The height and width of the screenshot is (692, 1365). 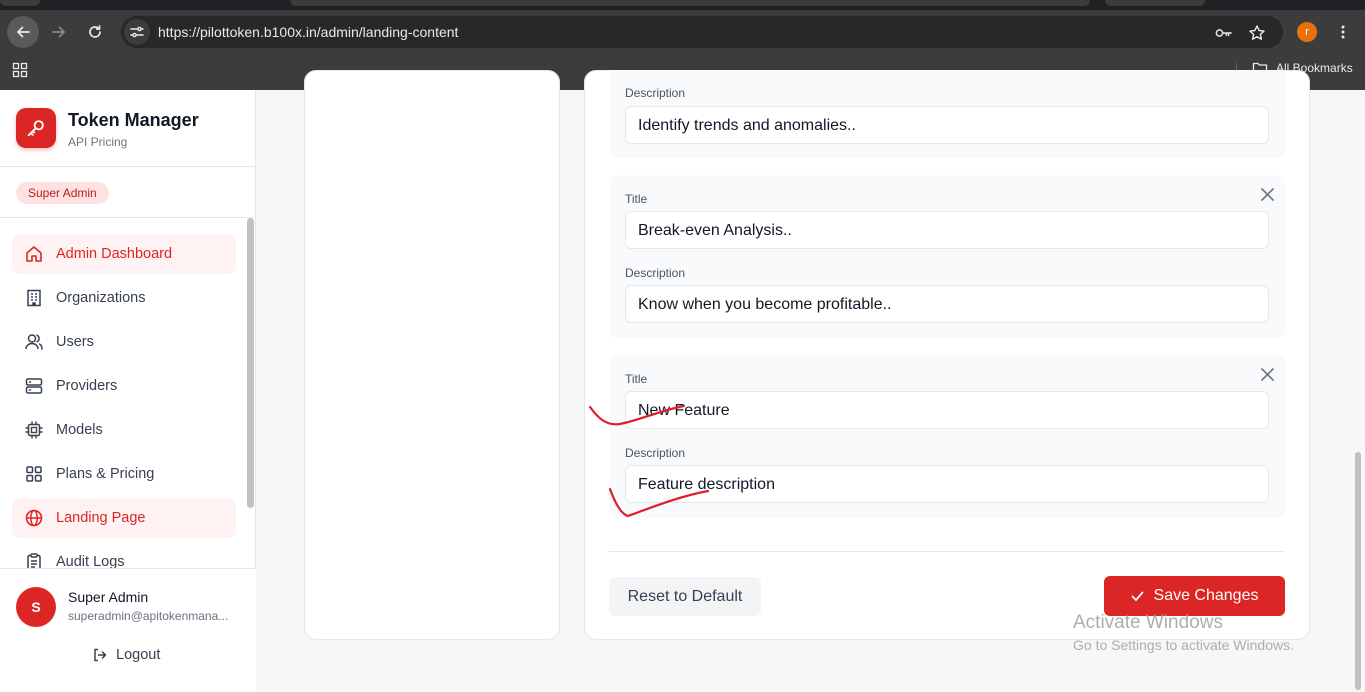 I want to click on brand-subtitle: API Pricing, so click(x=98, y=142).